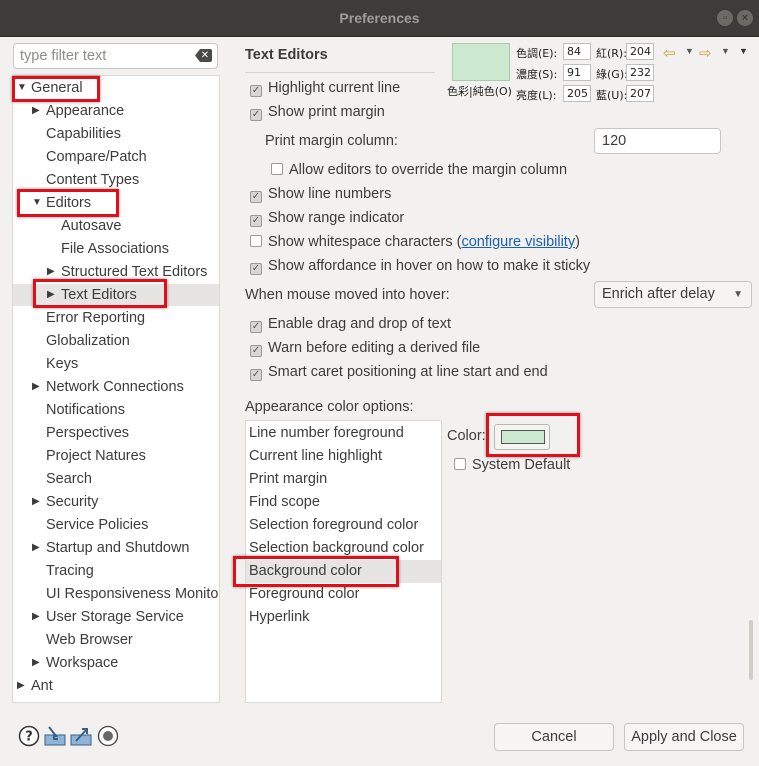 The height and width of the screenshot is (766, 759). Describe the element at coordinates (70, 571) in the screenshot. I see `tree-item-label: Tracing` at that location.